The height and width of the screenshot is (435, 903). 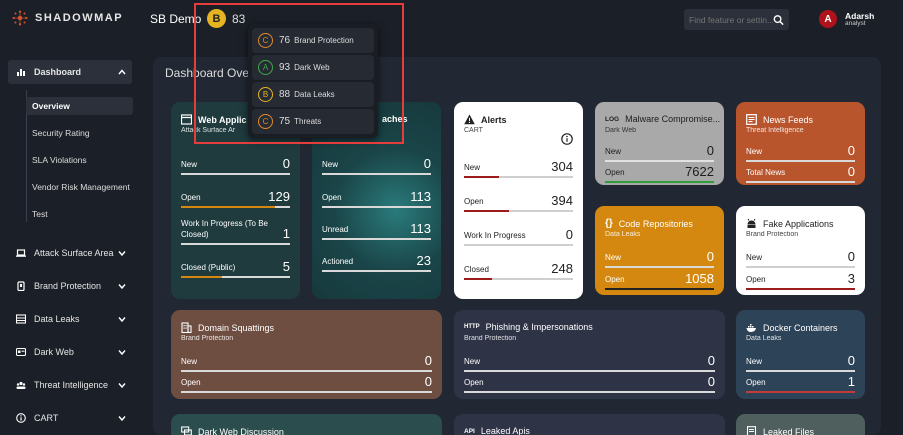 I want to click on card-subtitle: Data Leaks, so click(x=623, y=234).